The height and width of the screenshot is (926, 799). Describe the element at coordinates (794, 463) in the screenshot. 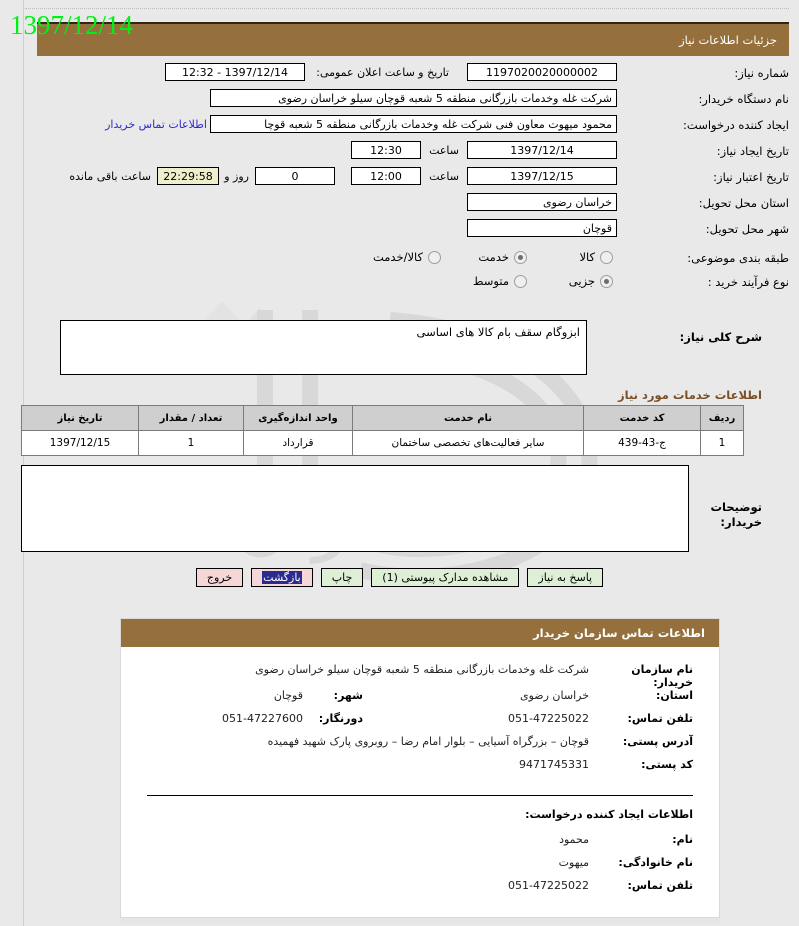

I see `page-gutter-right` at that location.